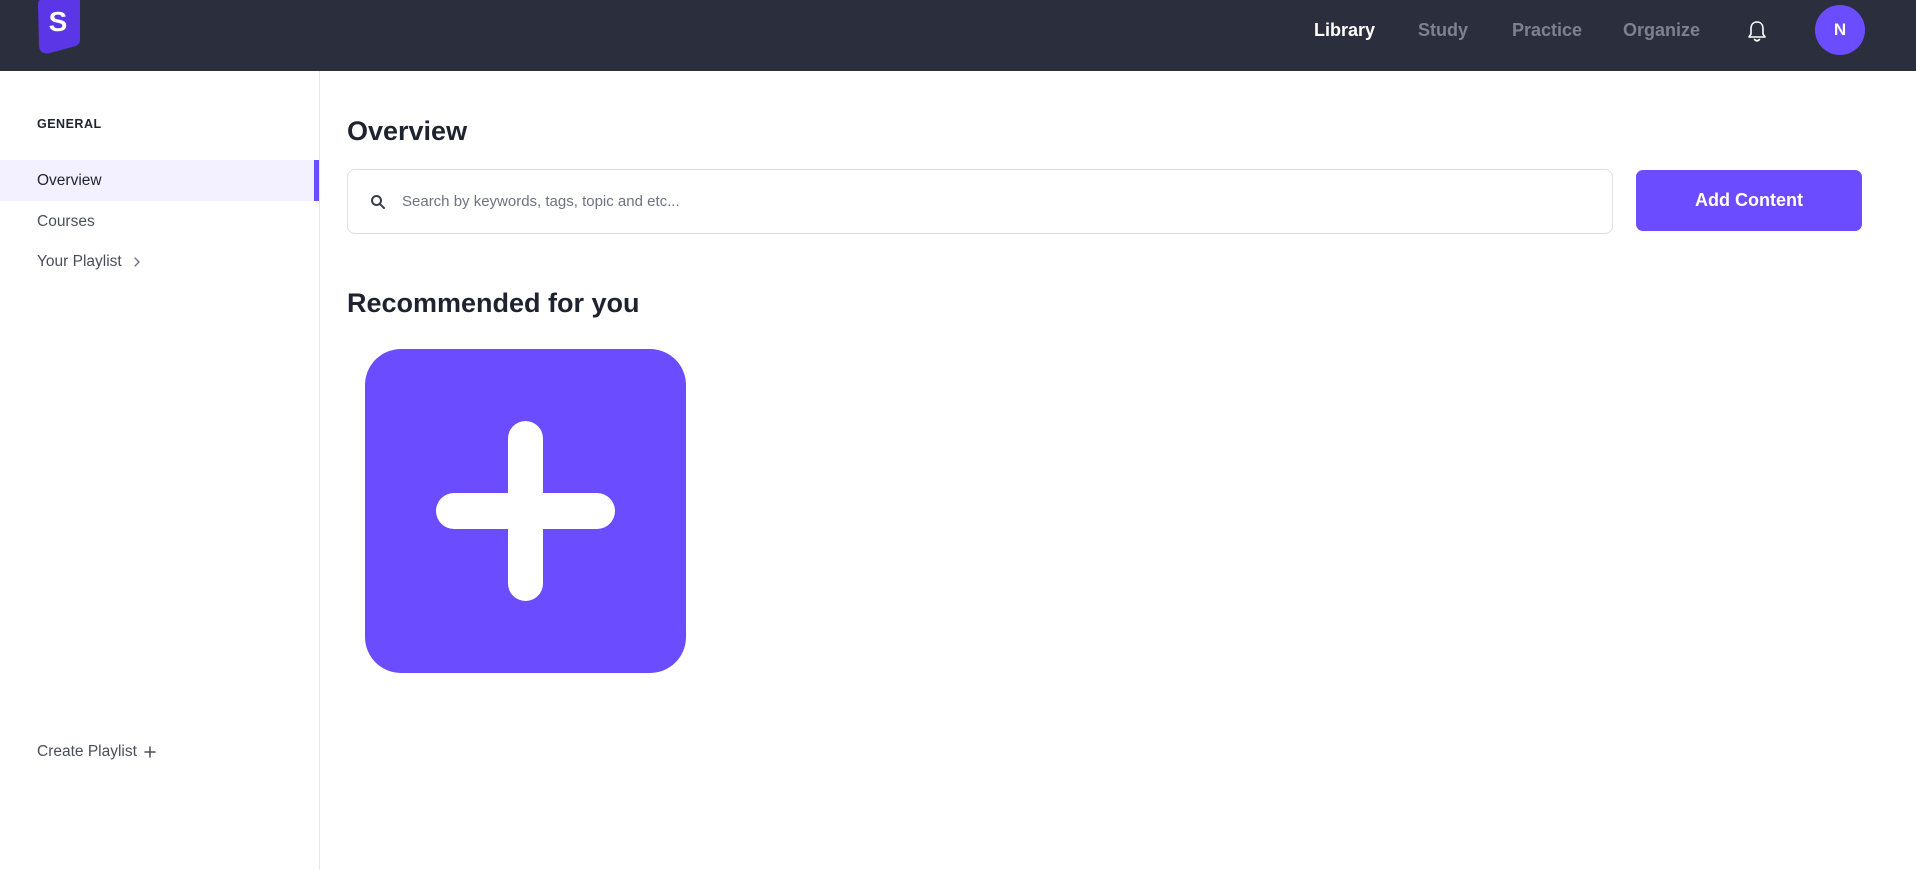 Image resolution: width=1916 pixels, height=870 pixels. Describe the element at coordinates (1344, 30) in the screenshot. I see `nav-library: Library` at that location.